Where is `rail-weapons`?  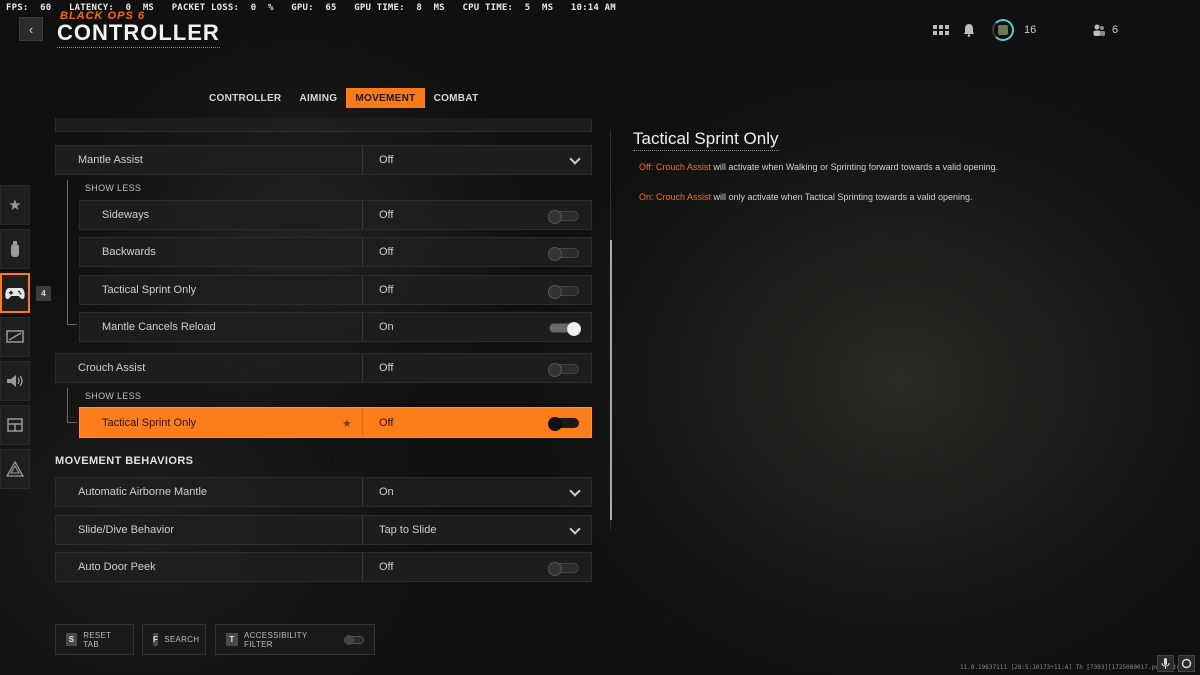
rail-weapons is located at coordinates (15, 249).